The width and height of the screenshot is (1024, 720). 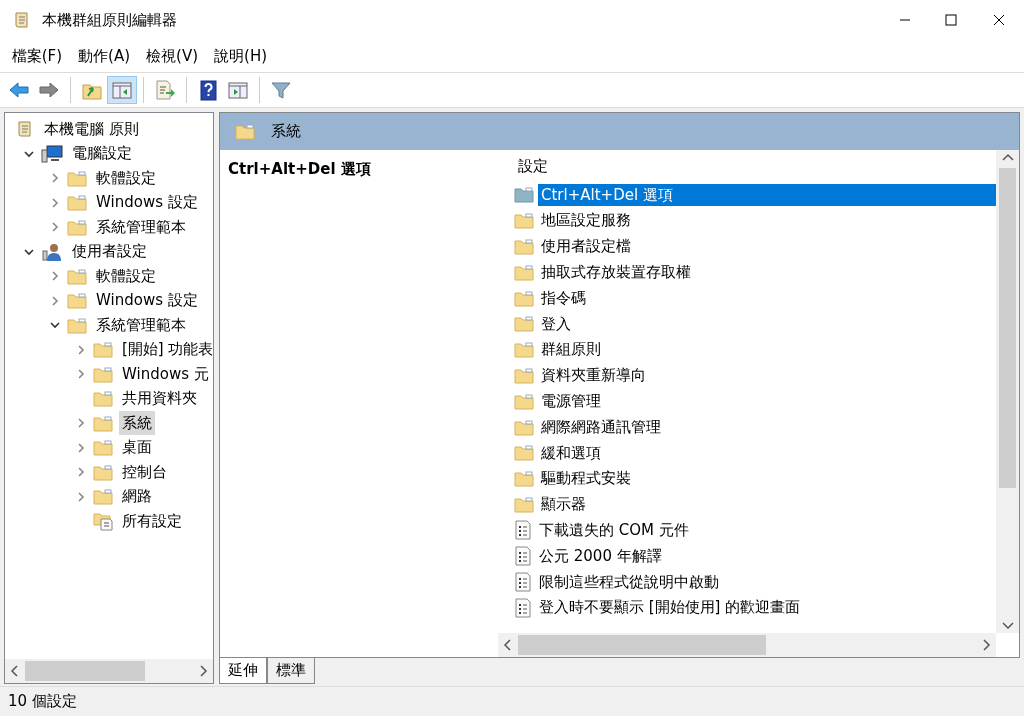 I want to click on tree-item: 控制台, so click(x=144, y=472).